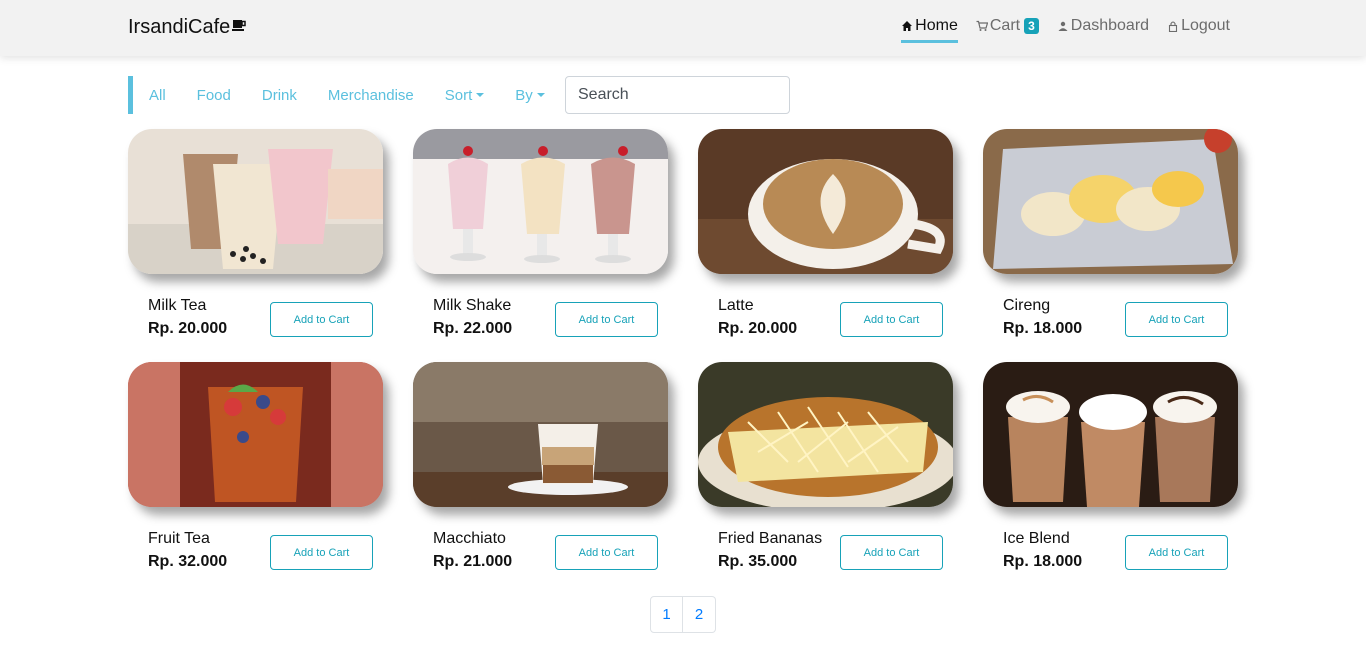 The width and height of the screenshot is (1366, 657). I want to click on product-price: Rp. 22.000, so click(473, 328).